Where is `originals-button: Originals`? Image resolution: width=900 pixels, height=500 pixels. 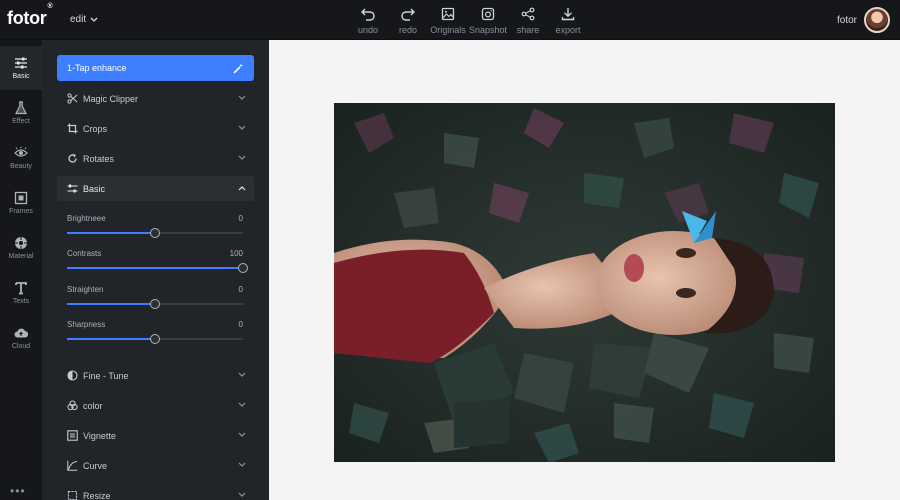
originals-button: Originals is located at coordinates (448, 20).